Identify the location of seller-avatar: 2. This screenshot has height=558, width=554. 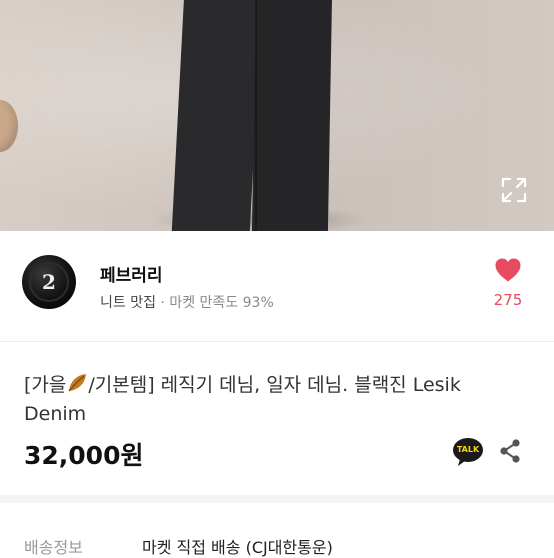
(49, 282).